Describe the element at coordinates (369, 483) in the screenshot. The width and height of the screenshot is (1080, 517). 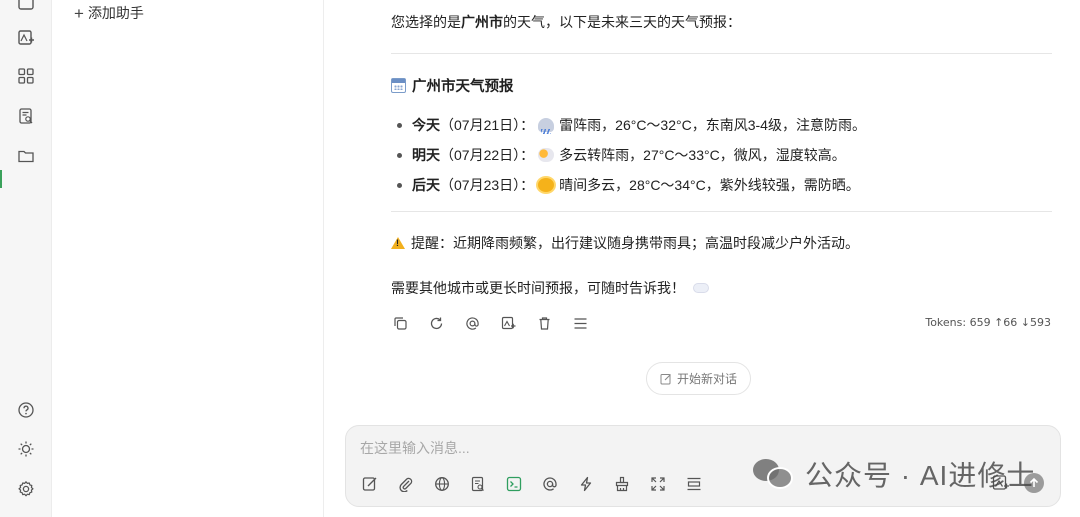
I see `new-topic-icon` at that location.